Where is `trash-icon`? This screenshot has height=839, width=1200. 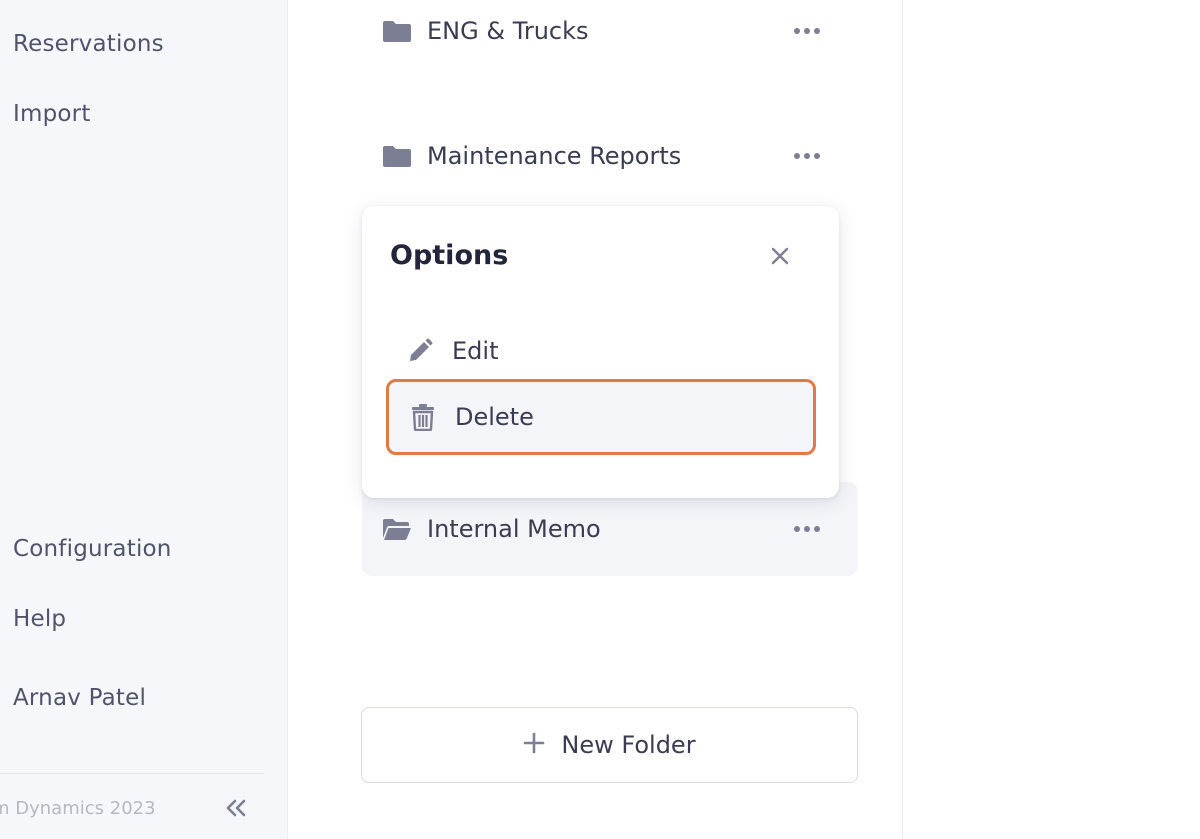 trash-icon is located at coordinates (423, 417).